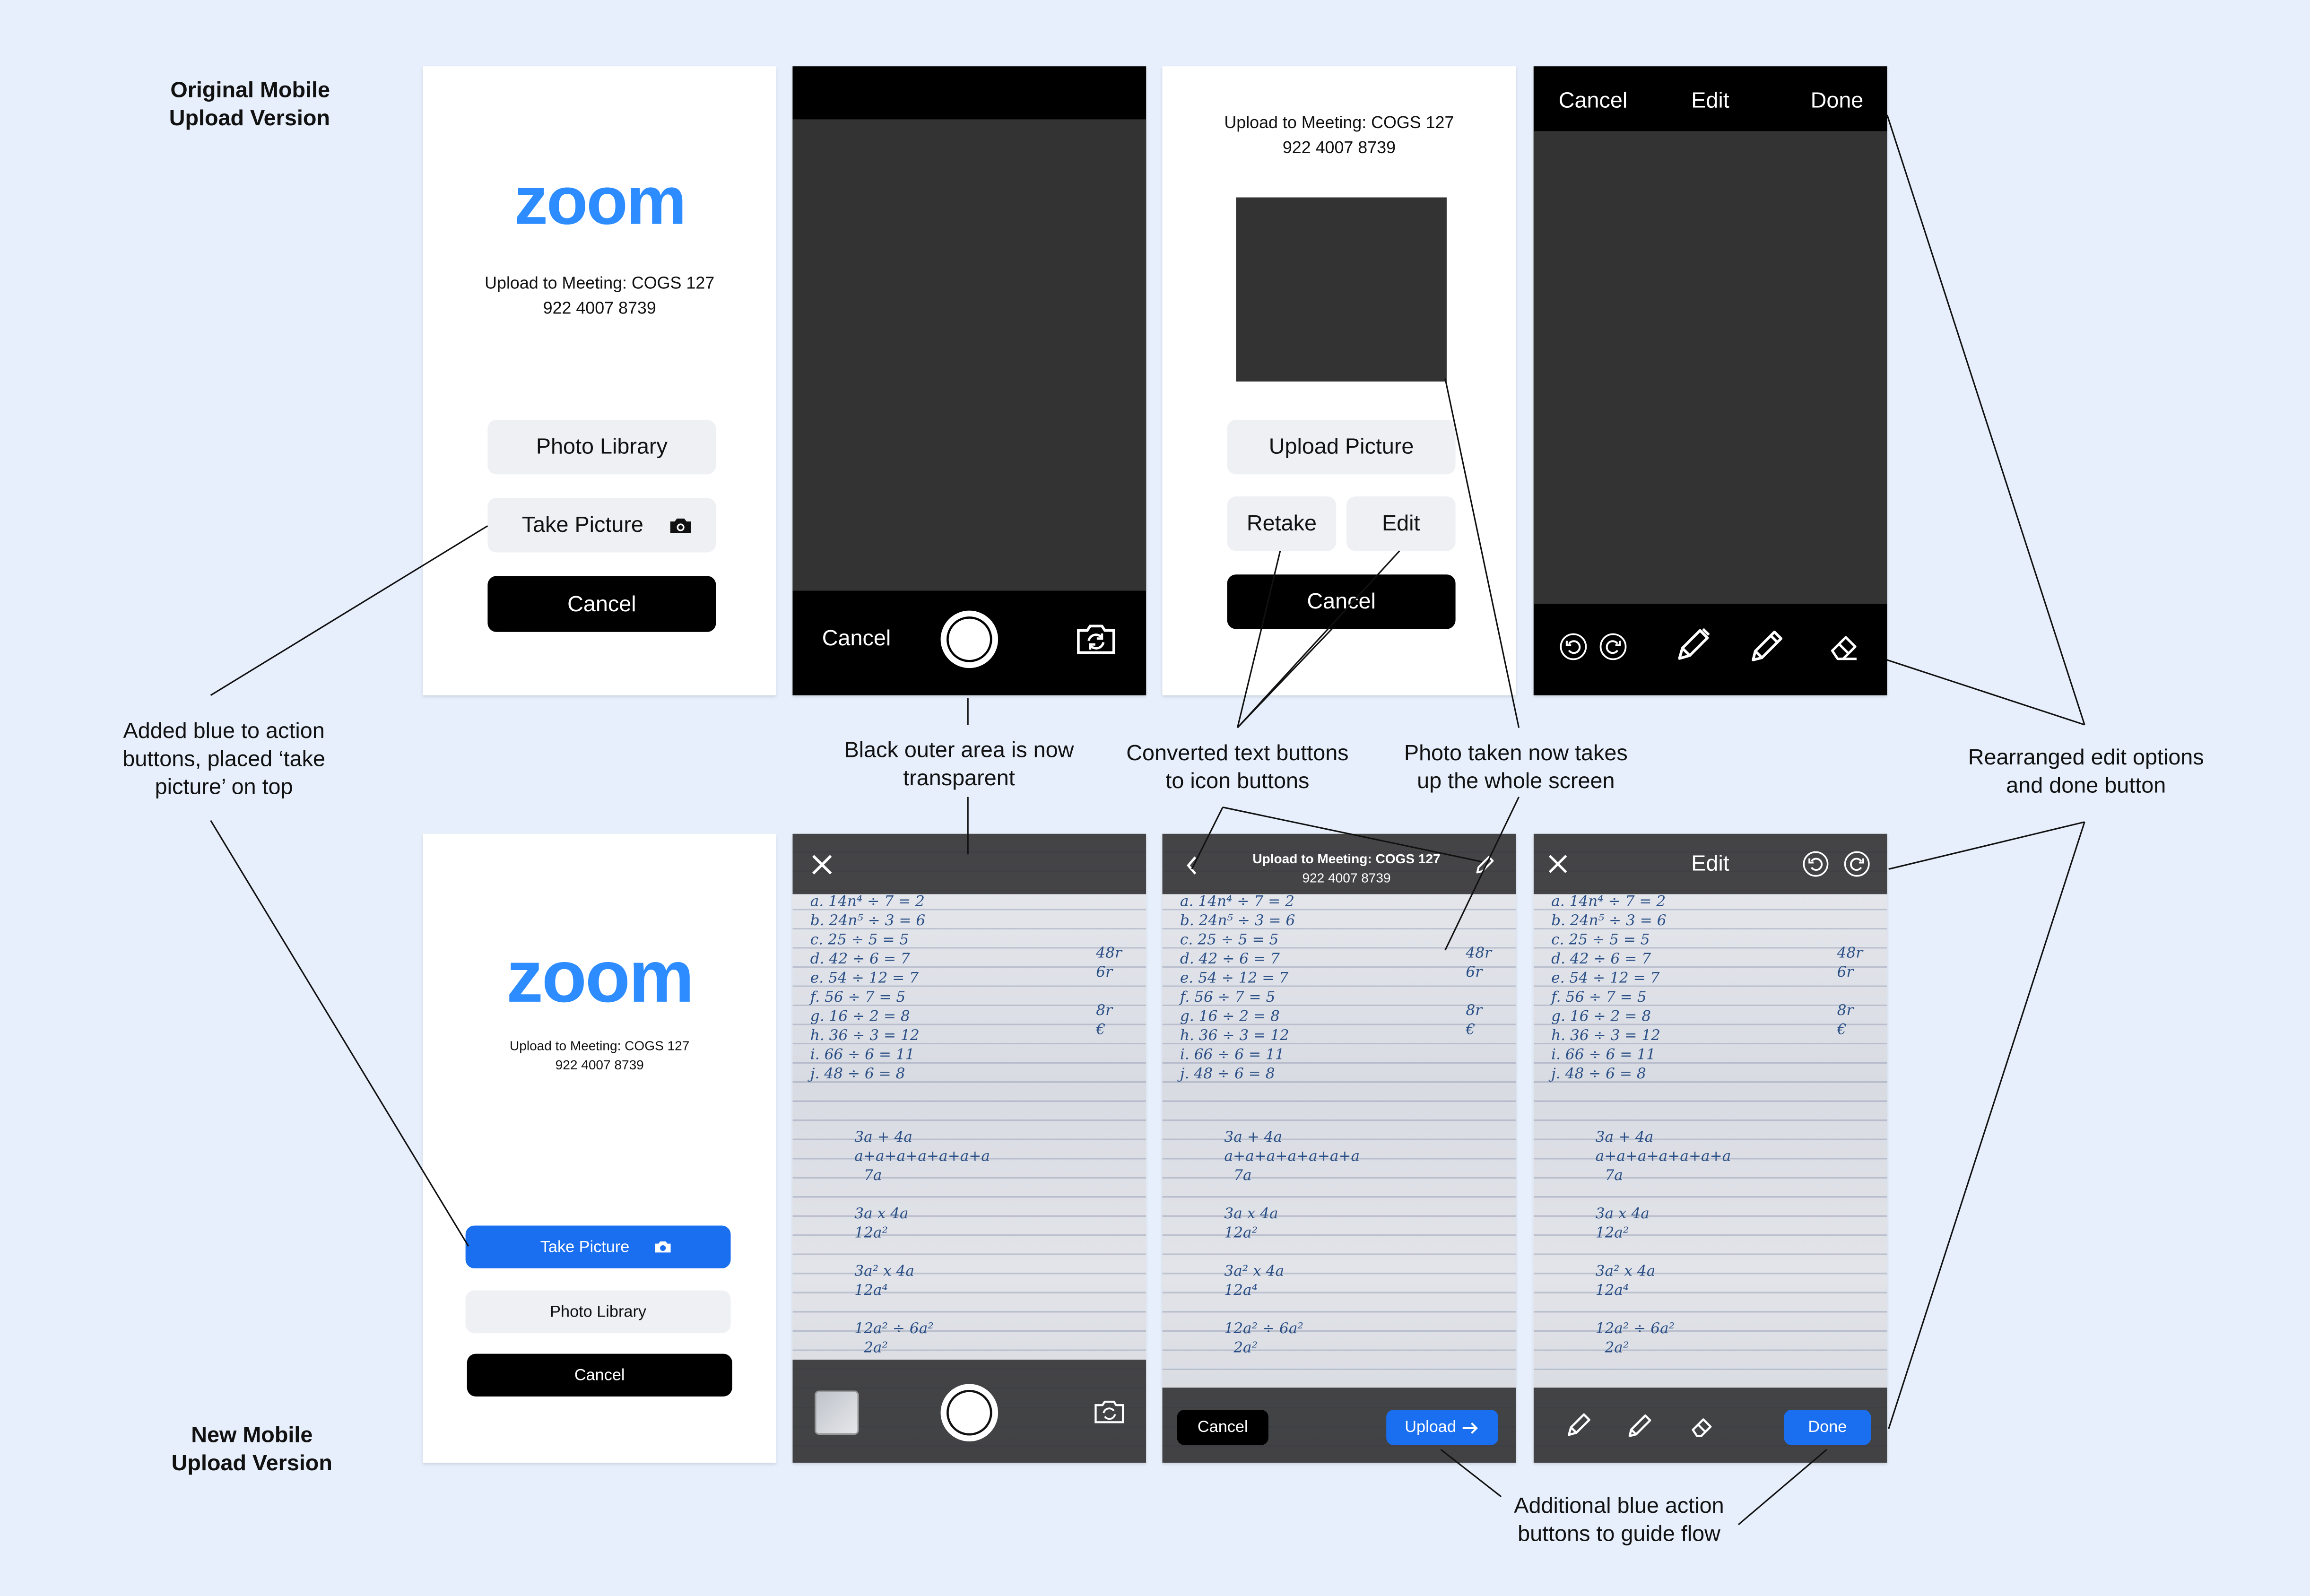 The image size is (2310, 1596). Describe the element at coordinates (339, 1033) in the screenshot. I see `line-blue-action-bottom` at that location.